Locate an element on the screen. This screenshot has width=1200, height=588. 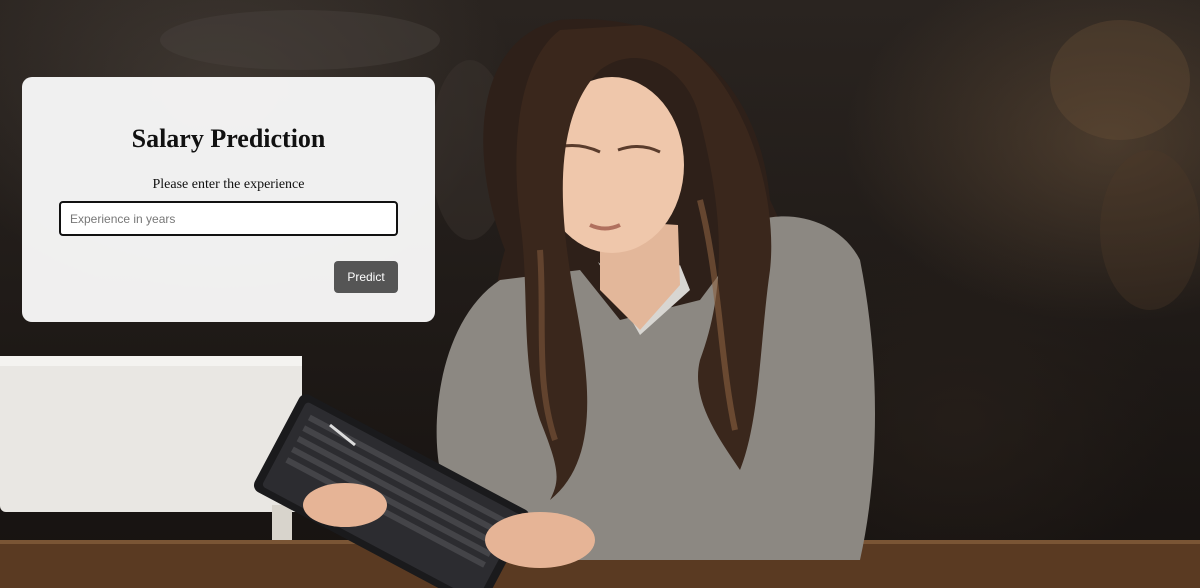
experience-label: Please enter the experience is located at coordinates (228, 184).